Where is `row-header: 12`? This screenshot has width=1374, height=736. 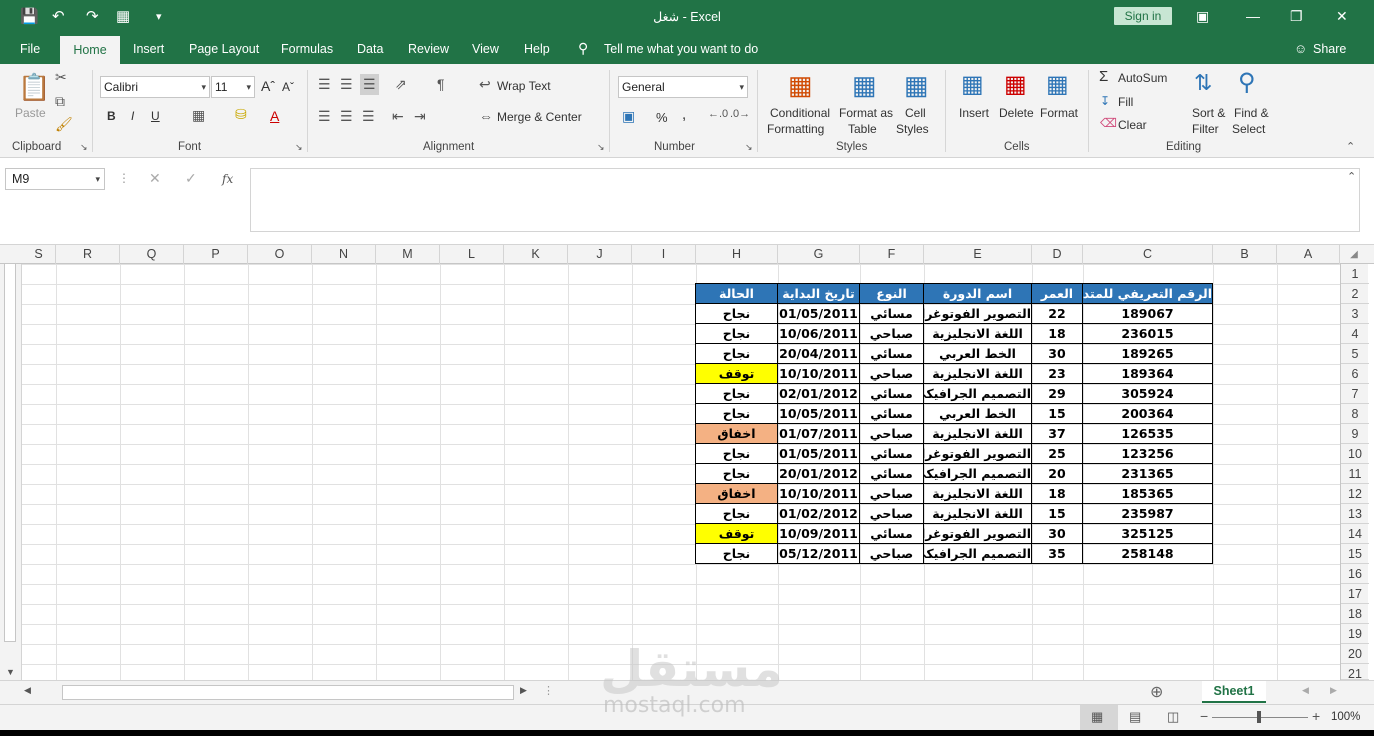
row-header: 12 is located at coordinates (1355, 494).